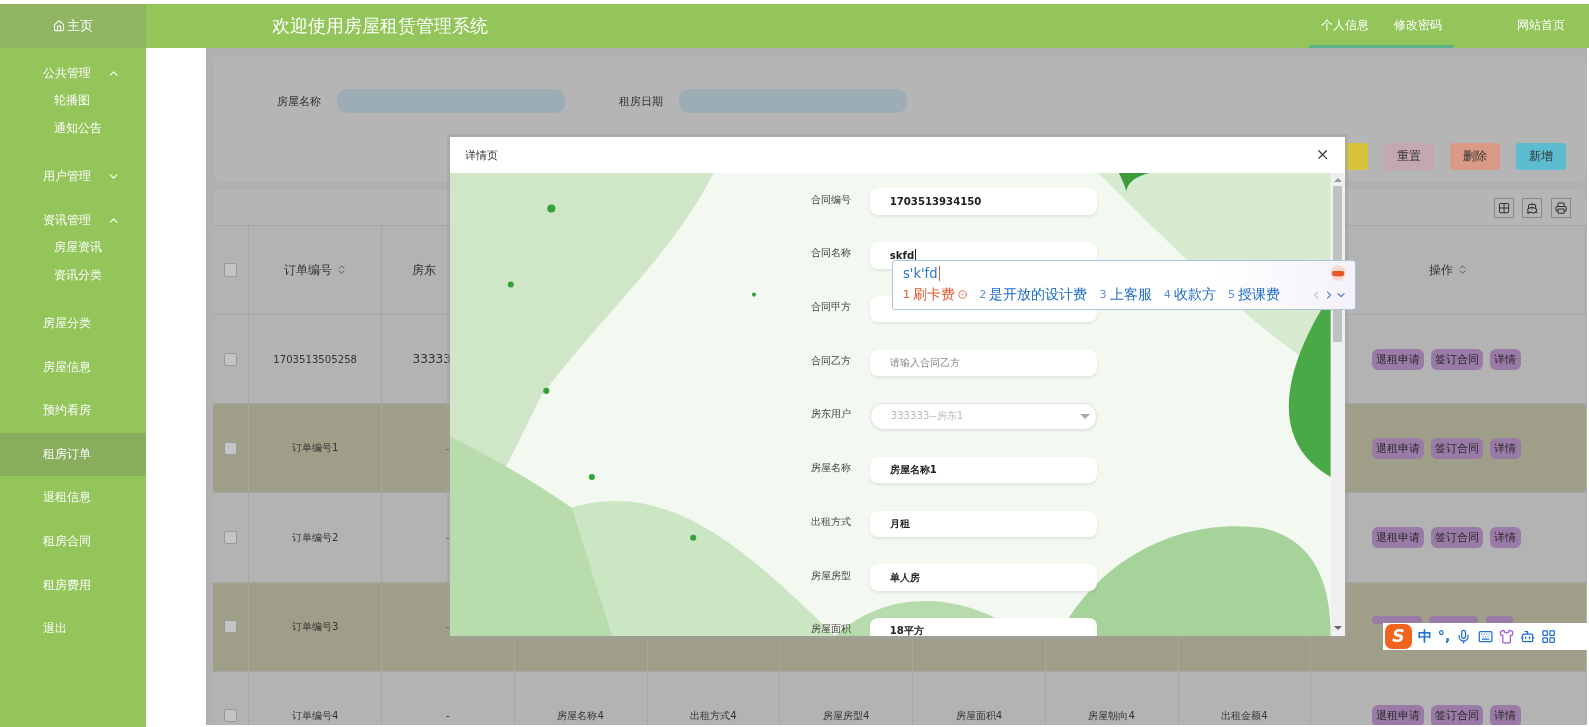 This screenshot has height=727, width=1589. I want to click on table-cell: 房屋名称4, so click(580, 715).